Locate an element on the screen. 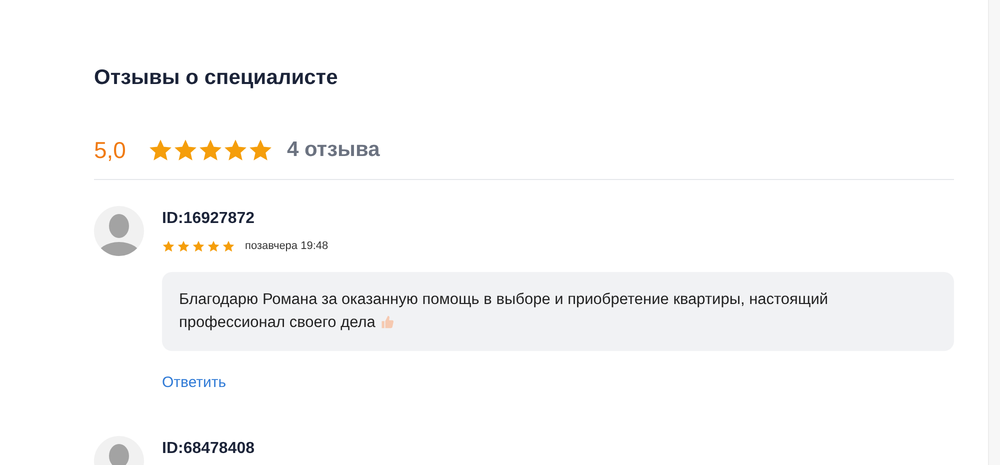 The height and width of the screenshot is (465, 1000). avatar-icon is located at coordinates (119, 231).